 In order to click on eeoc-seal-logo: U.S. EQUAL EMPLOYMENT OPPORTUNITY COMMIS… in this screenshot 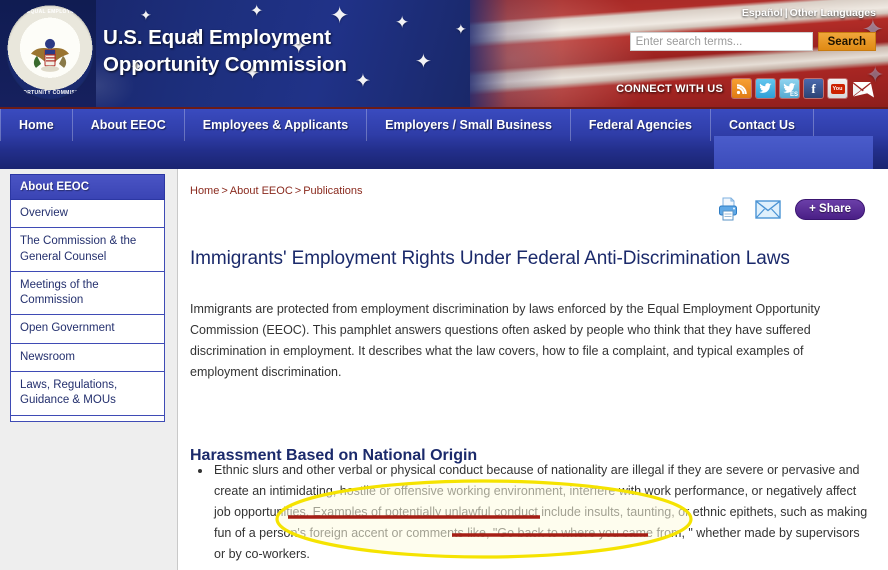, I will do `click(50, 52)`.